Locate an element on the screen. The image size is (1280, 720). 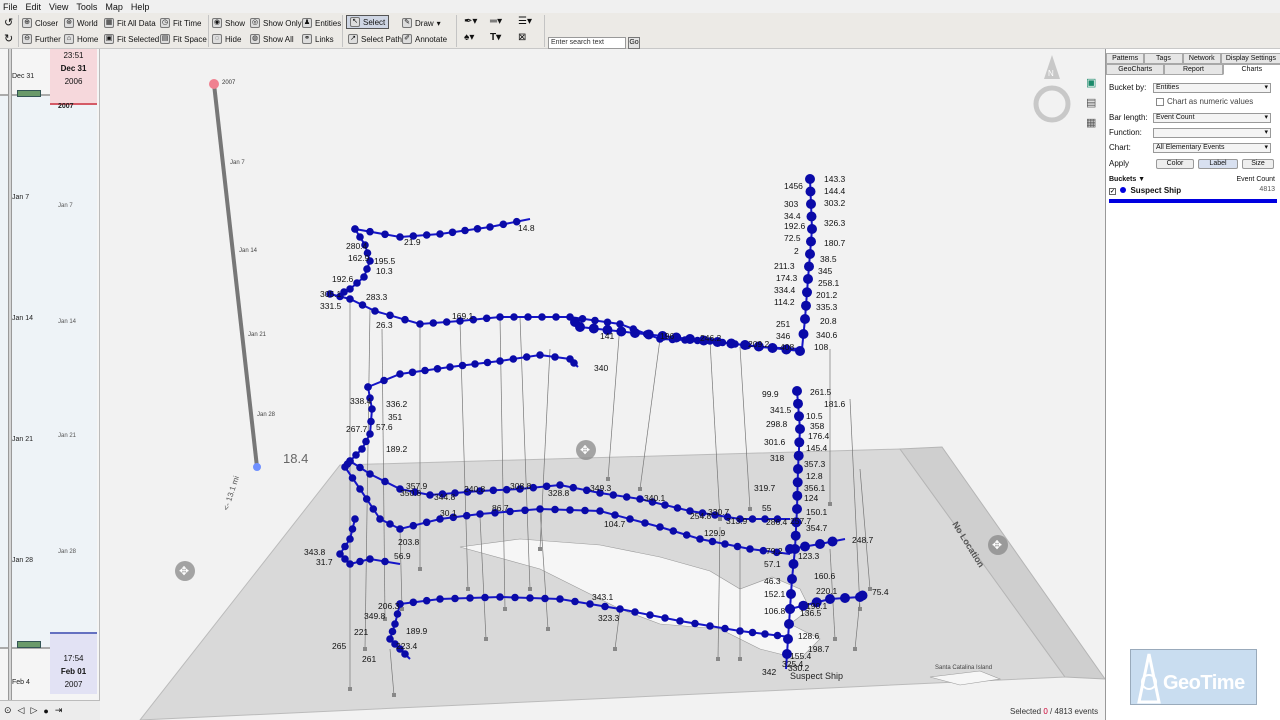
line-color-icon: ✒▾ is located at coordinates (470, 21).